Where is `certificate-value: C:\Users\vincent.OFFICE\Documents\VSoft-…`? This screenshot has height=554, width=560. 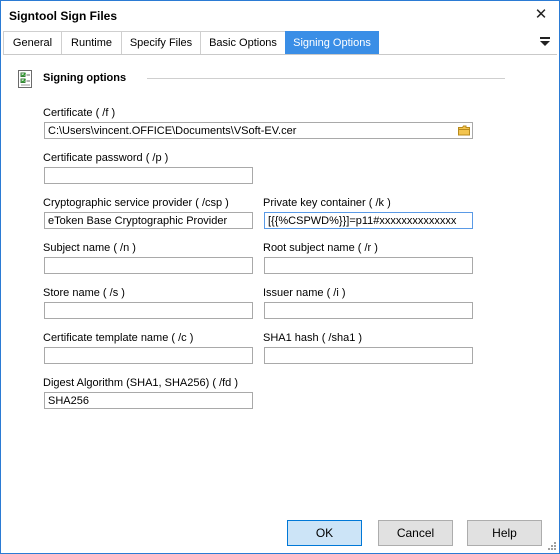 certificate-value: C:\Users\vincent.OFFICE\Documents\VSoft-… is located at coordinates (172, 131).